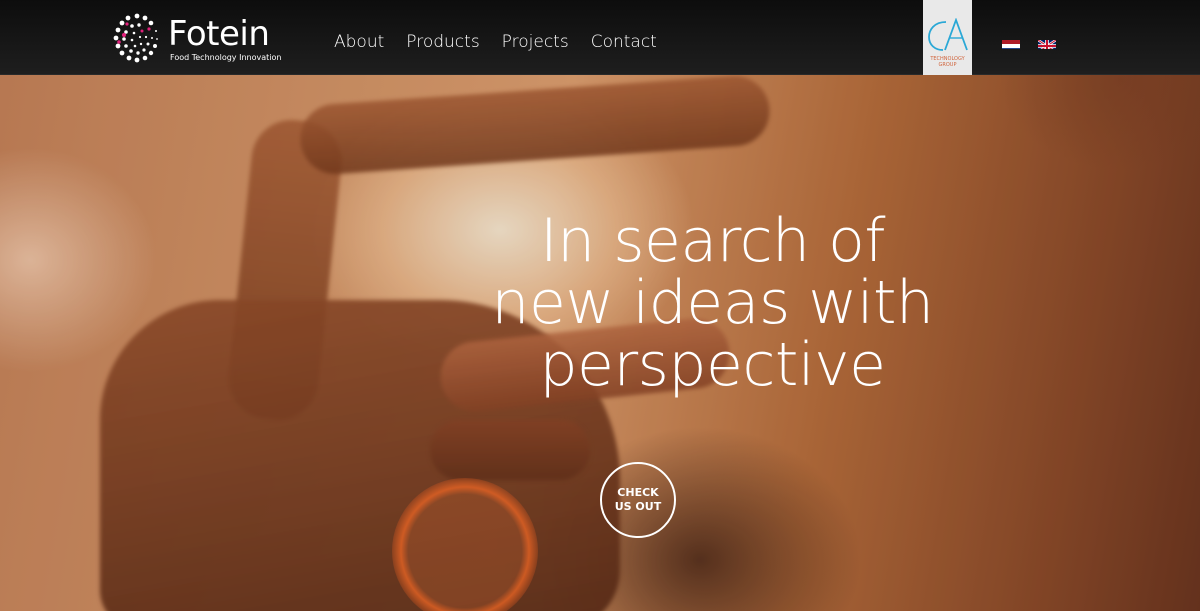 The image size is (1200, 611). Describe the element at coordinates (712, 365) in the screenshot. I see `hero-headline-line: perspective` at that location.